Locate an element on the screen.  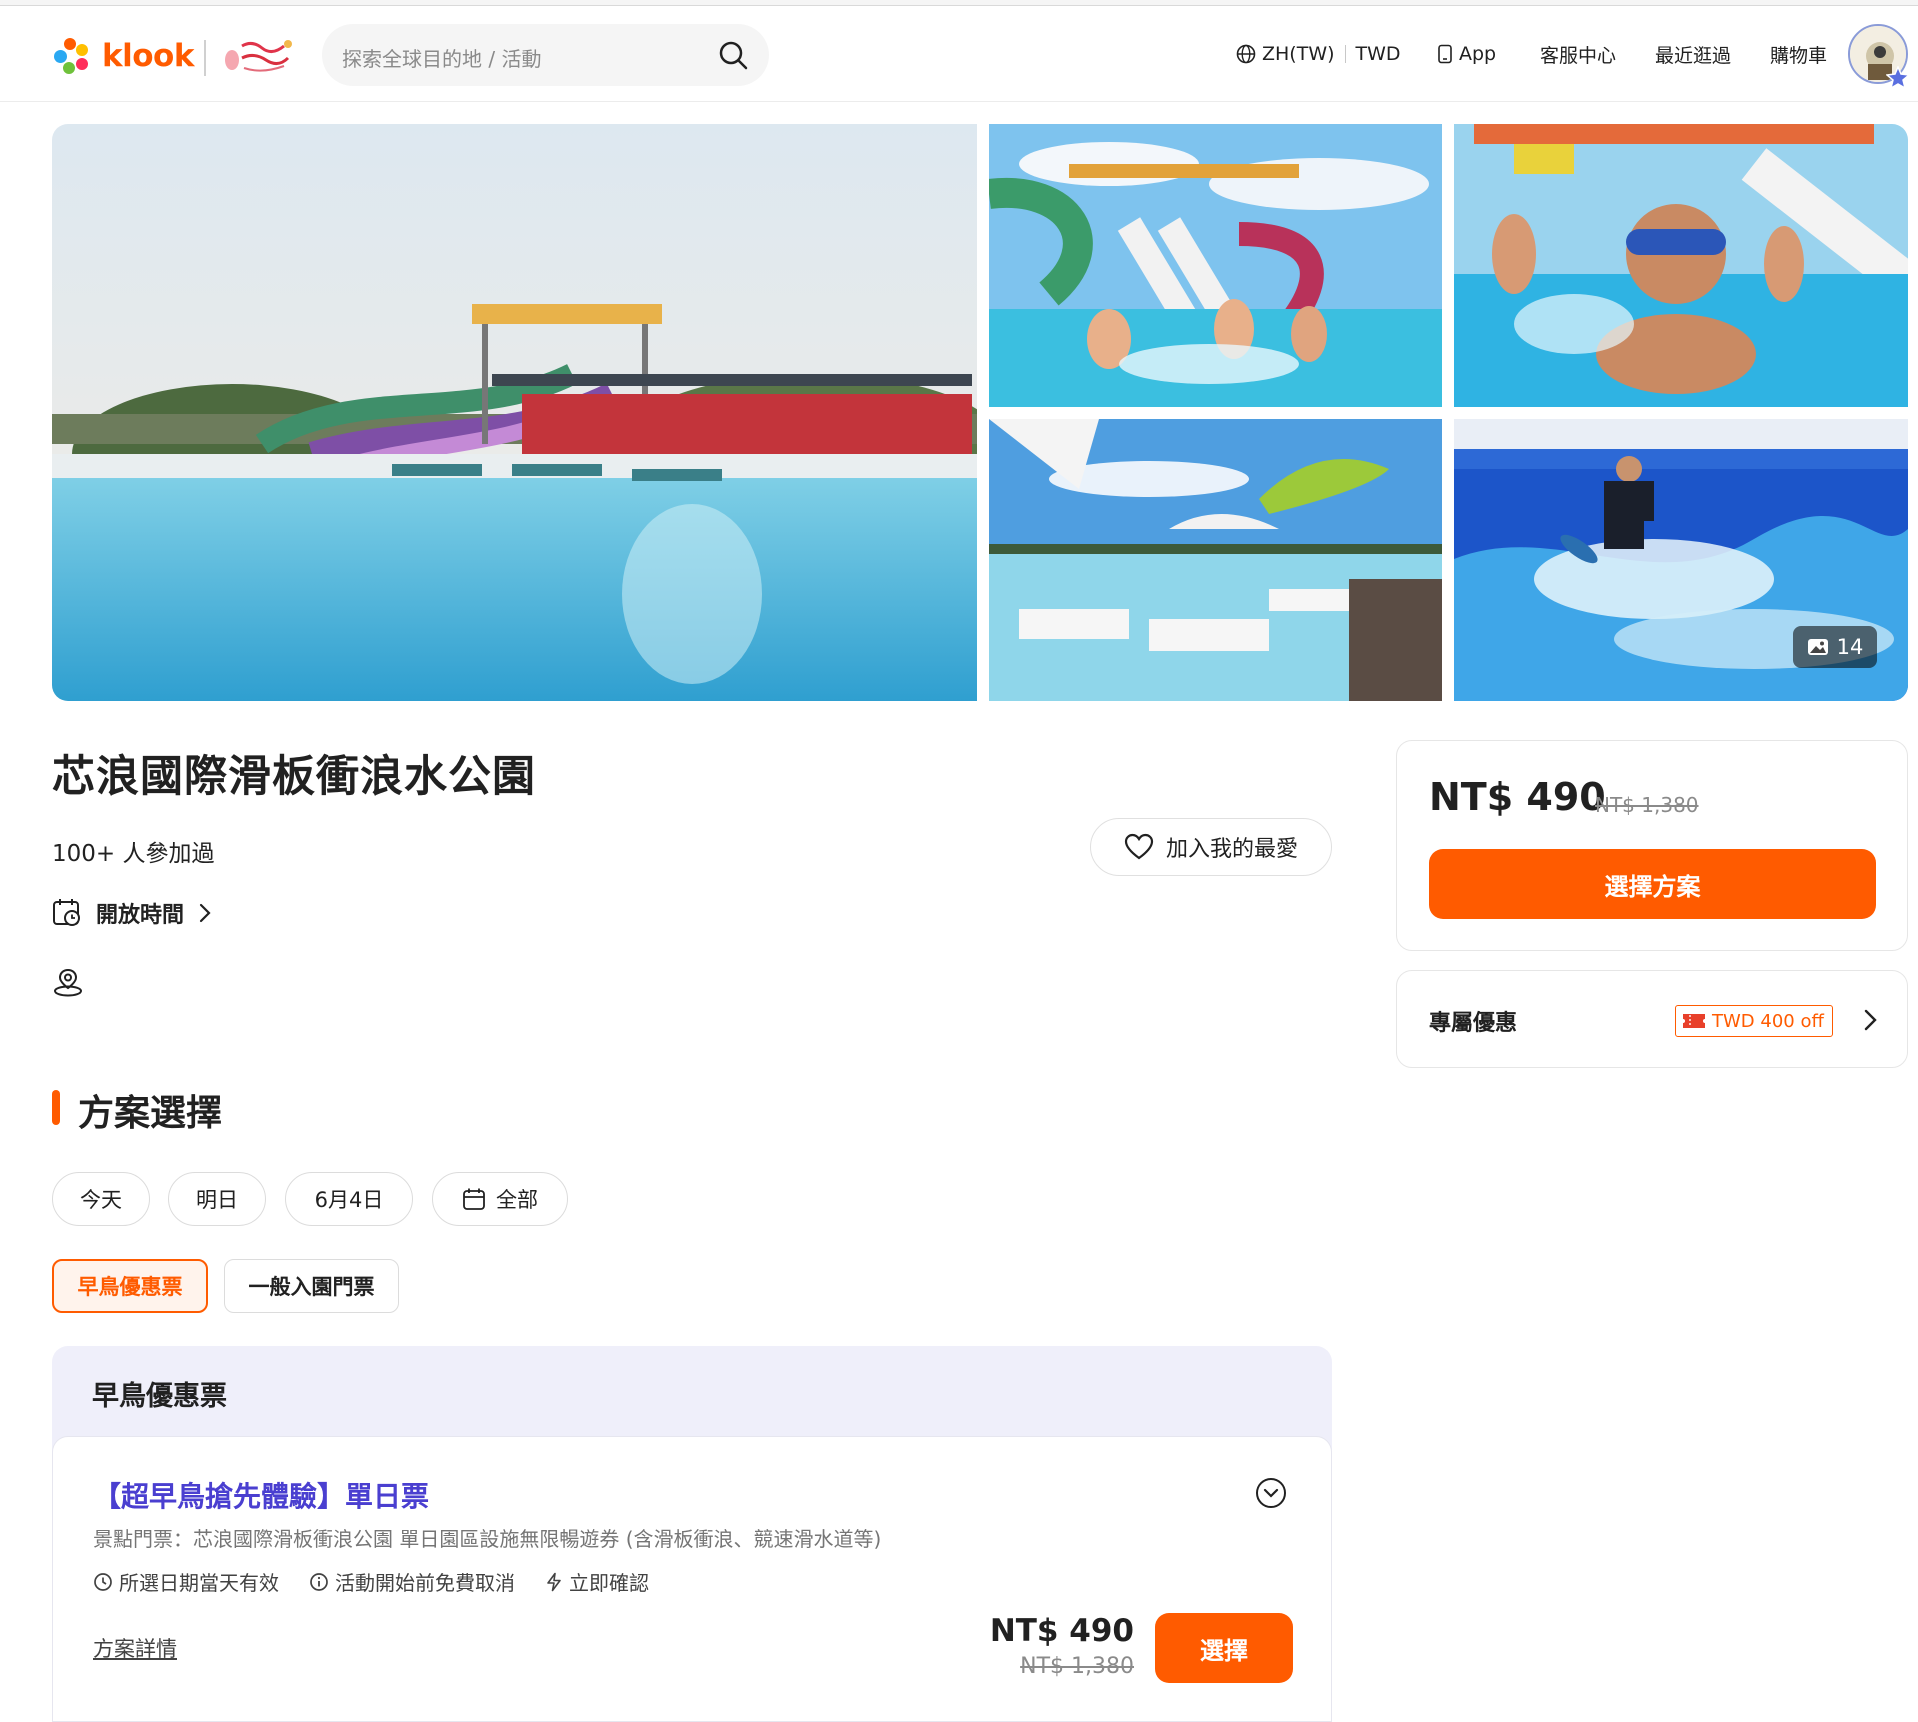
app-label: App is located at coordinates (1478, 54).